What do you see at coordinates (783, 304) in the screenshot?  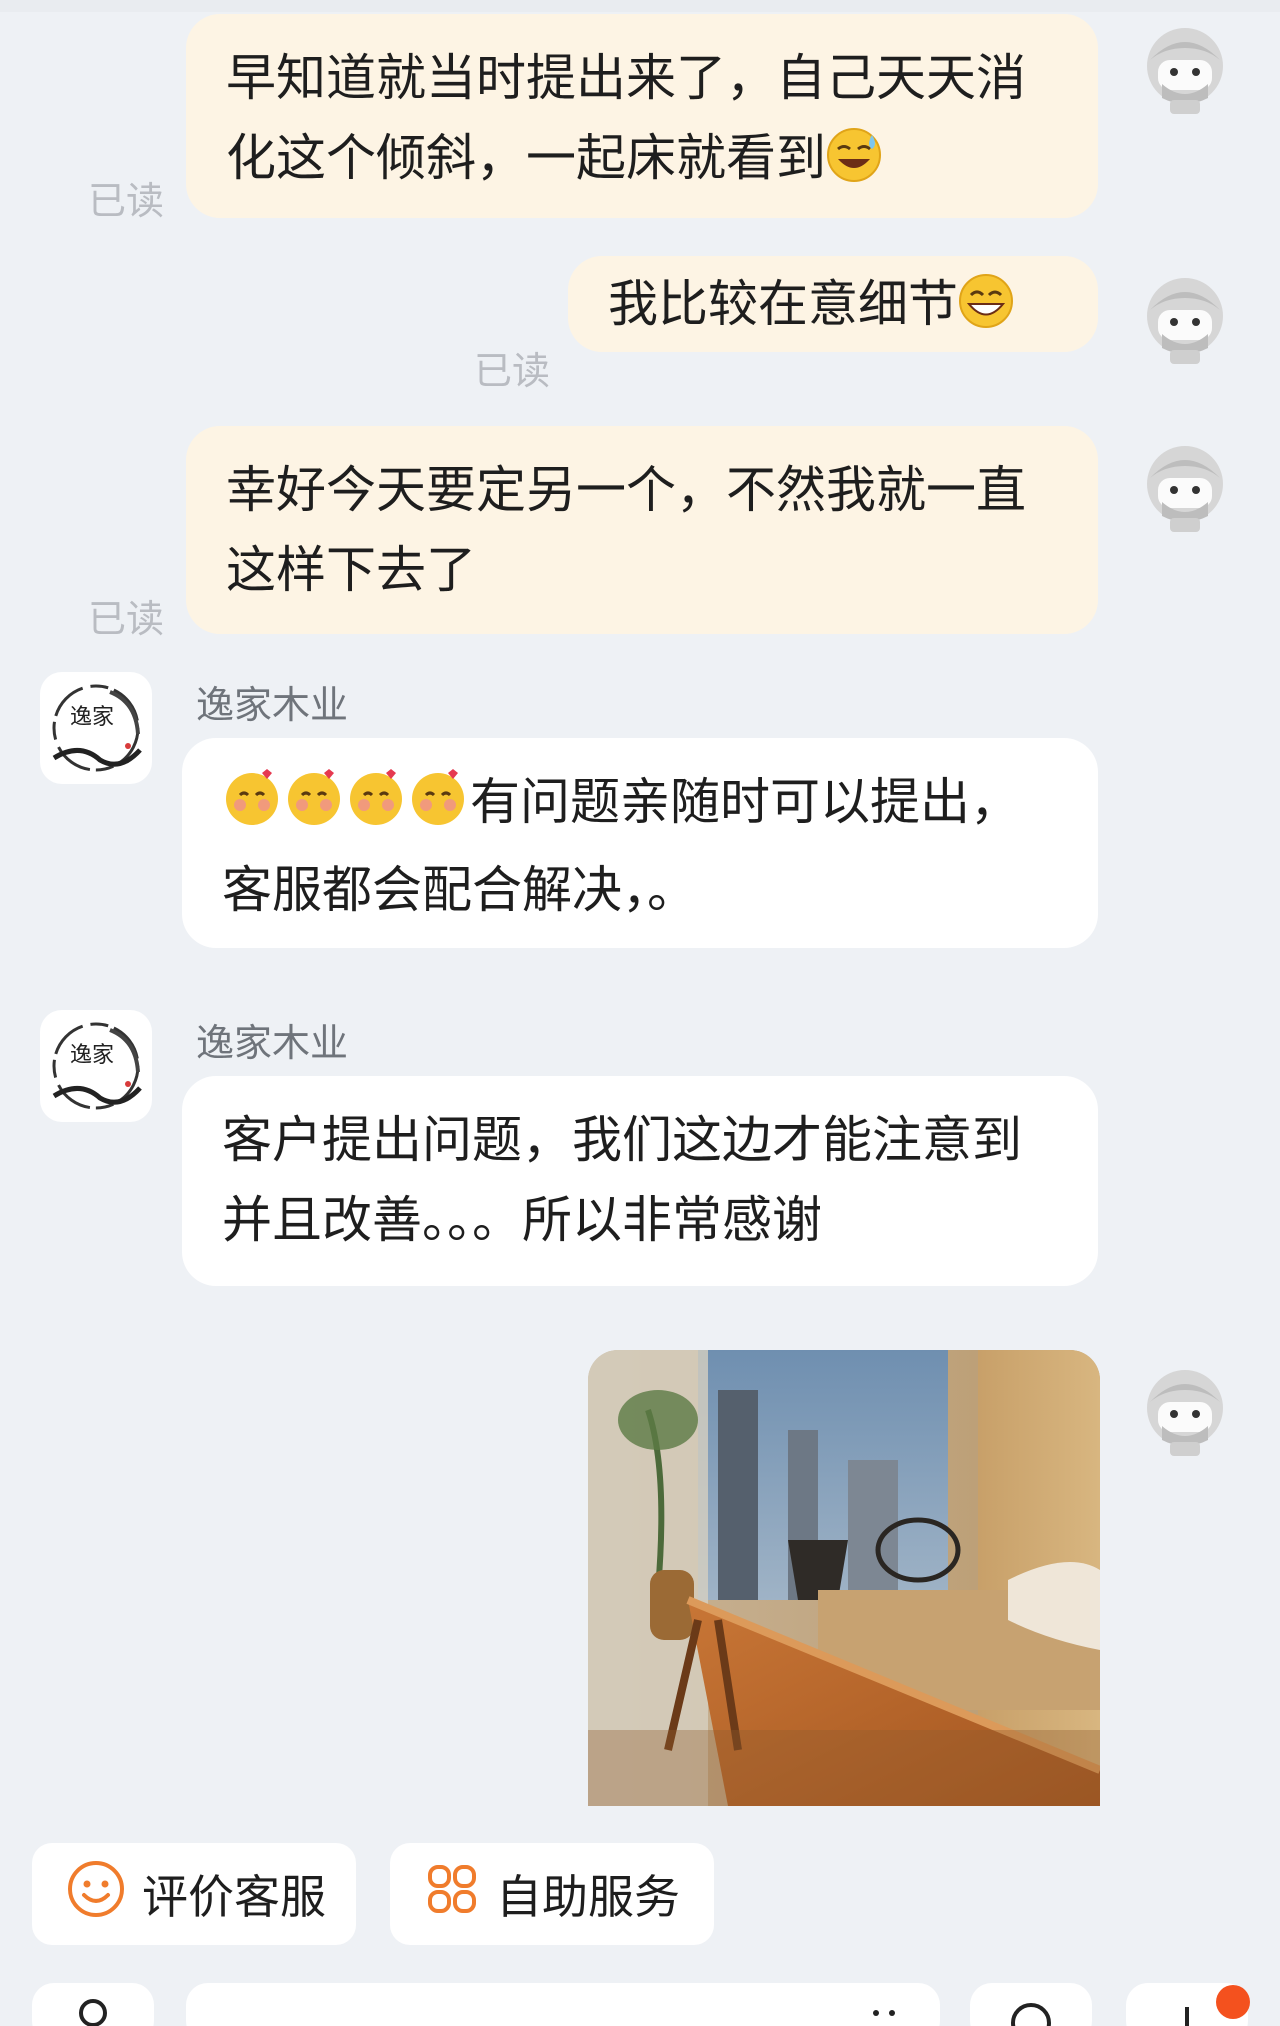 I see `message-text: 我比较在意细节` at bounding box center [783, 304].